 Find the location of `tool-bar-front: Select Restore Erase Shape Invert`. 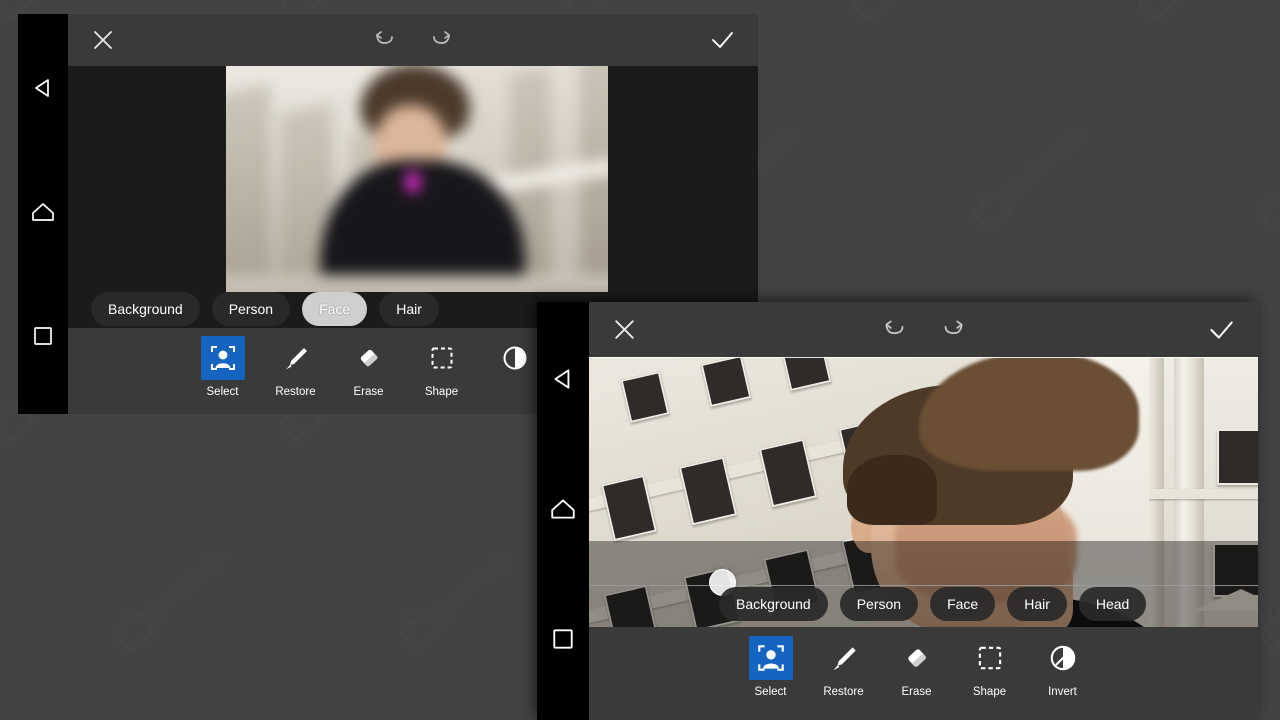

tool-bar-front: Select Restore Erase Shape Invert is located at coordinates (923, 673).